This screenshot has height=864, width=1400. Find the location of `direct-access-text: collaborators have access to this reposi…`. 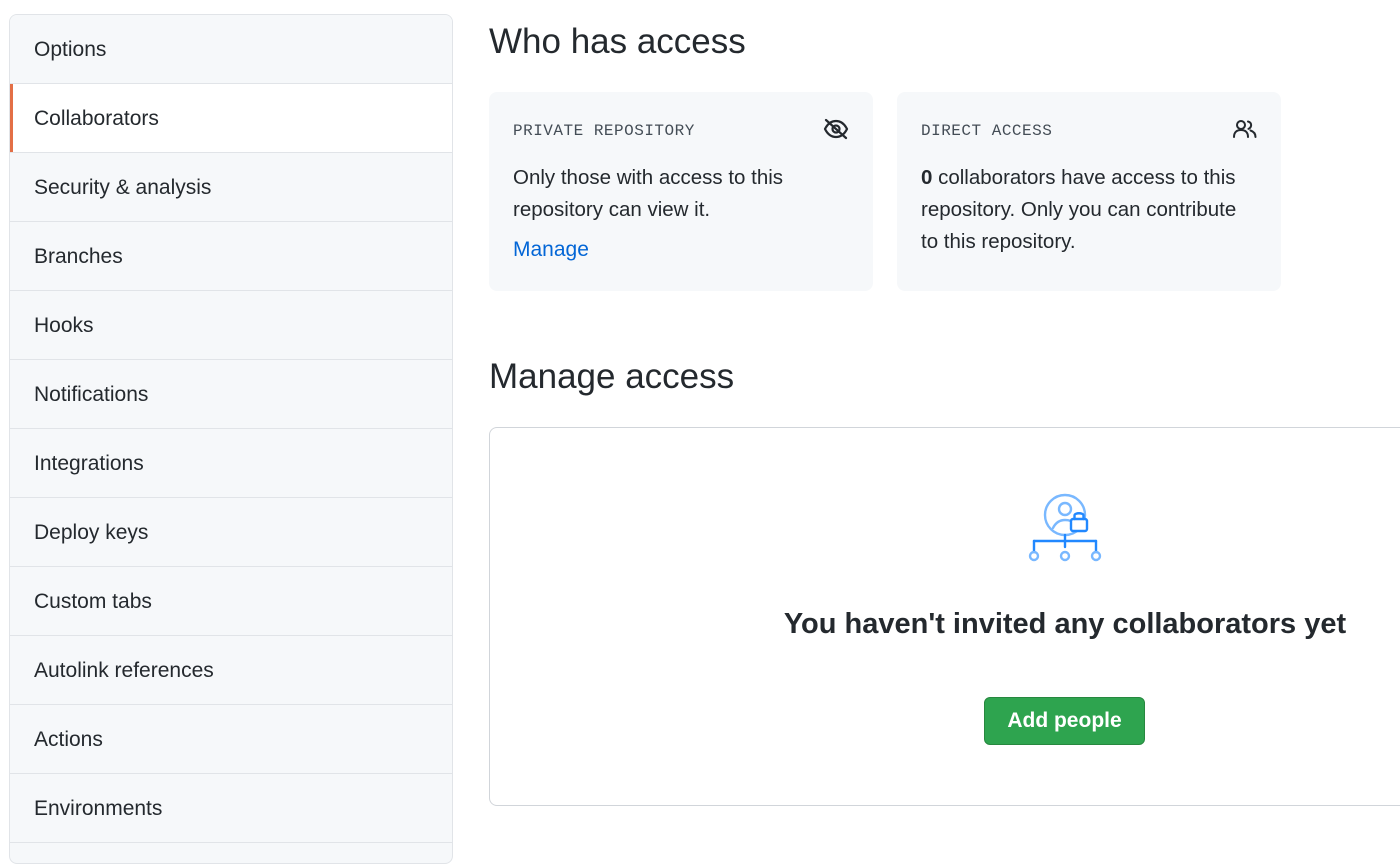

direct-access-text: collaborators have access to this reposi… is located at coordinates (1079, 209).